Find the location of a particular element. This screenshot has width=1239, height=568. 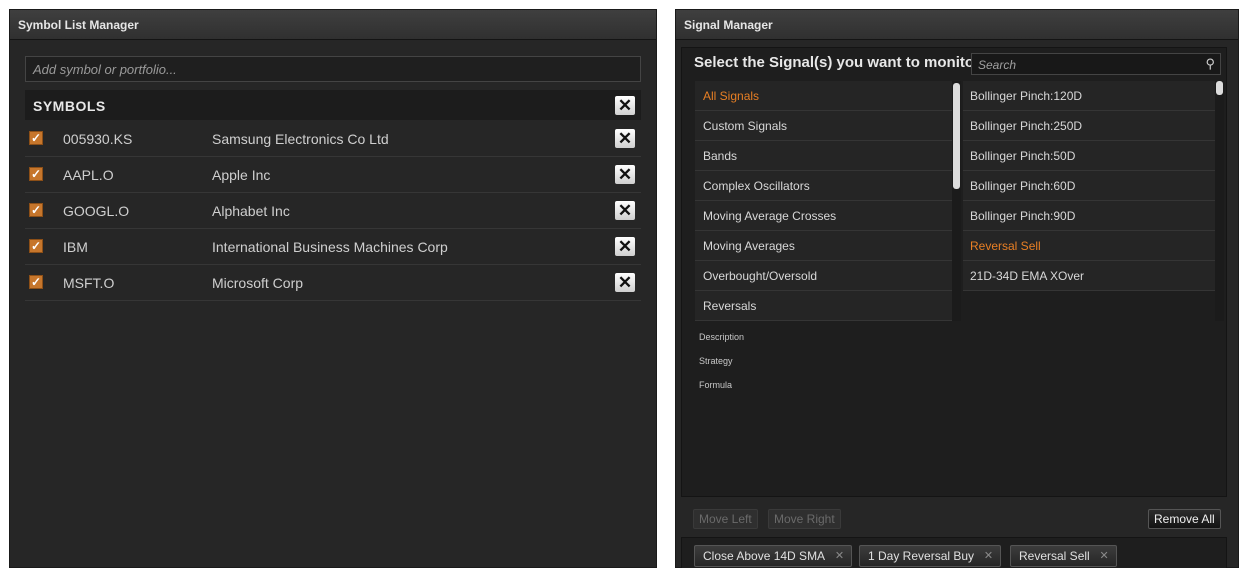

signal-scrollbar is located at coordinates (1219, 201).